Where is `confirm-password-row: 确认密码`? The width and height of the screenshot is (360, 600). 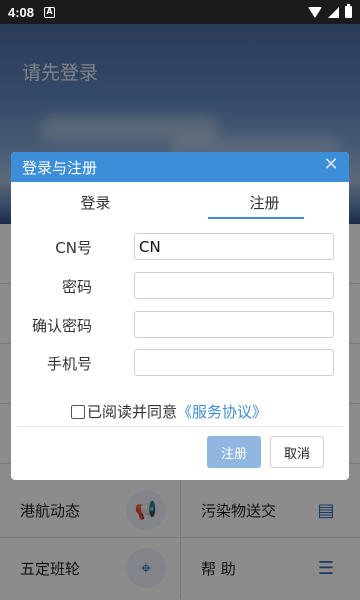 confirm-password-row: 确认密码 is located at coordinates (180, 324).